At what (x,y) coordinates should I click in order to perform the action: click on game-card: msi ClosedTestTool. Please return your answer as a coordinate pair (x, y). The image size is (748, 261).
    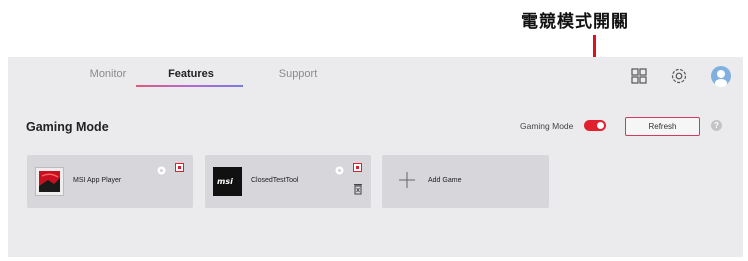
    Looking at the image, I should click on (288, 181).